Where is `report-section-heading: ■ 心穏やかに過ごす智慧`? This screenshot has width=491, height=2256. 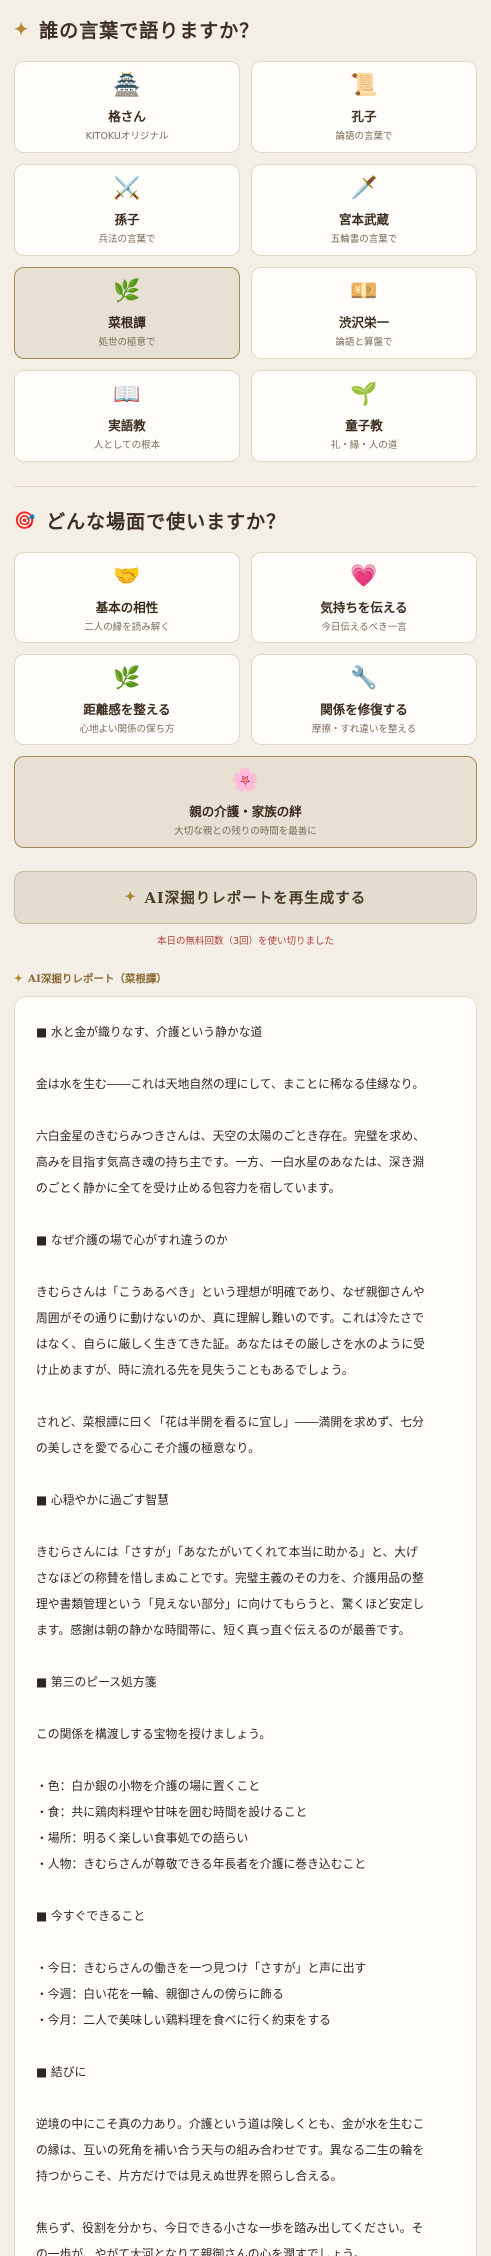
report-section-heading: ■ 心穏やかに過ごす智慧 is located at coordinates (102, 1500).